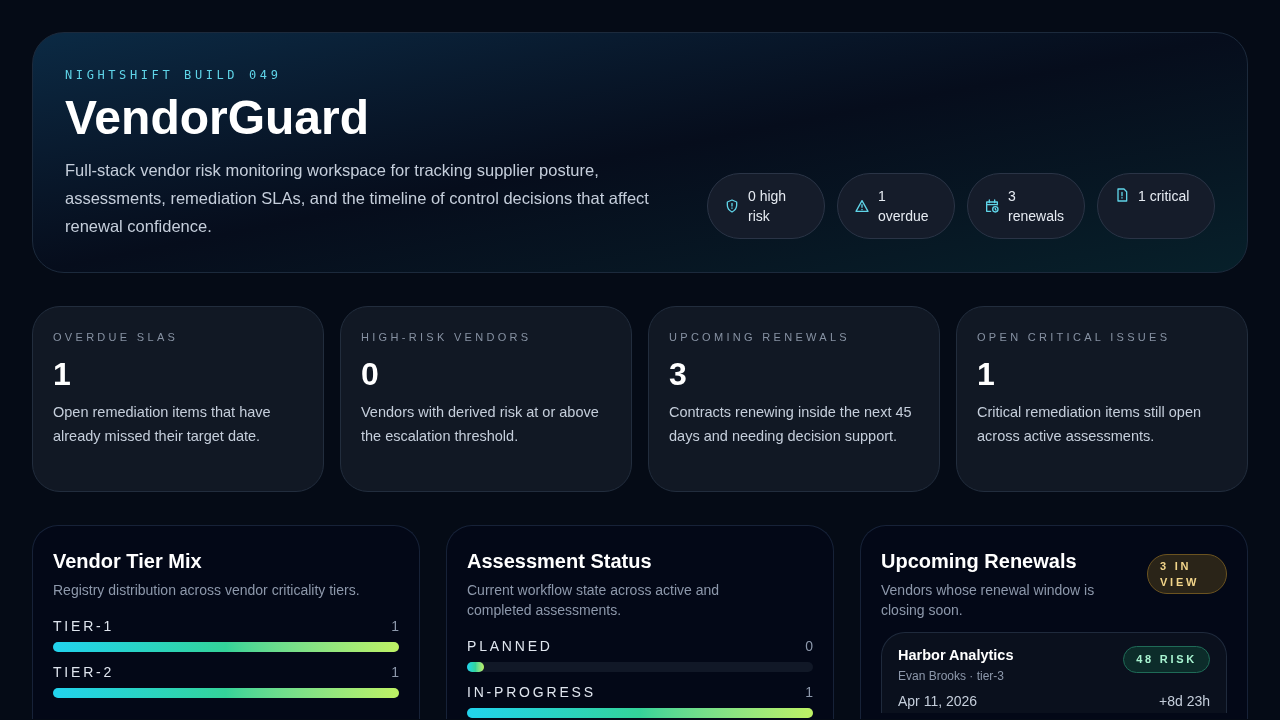 The image size is (1280, 720). I want to click on stat-description: Contracts renewing inside the next 45 days and needing decision support., so click(791, 424).